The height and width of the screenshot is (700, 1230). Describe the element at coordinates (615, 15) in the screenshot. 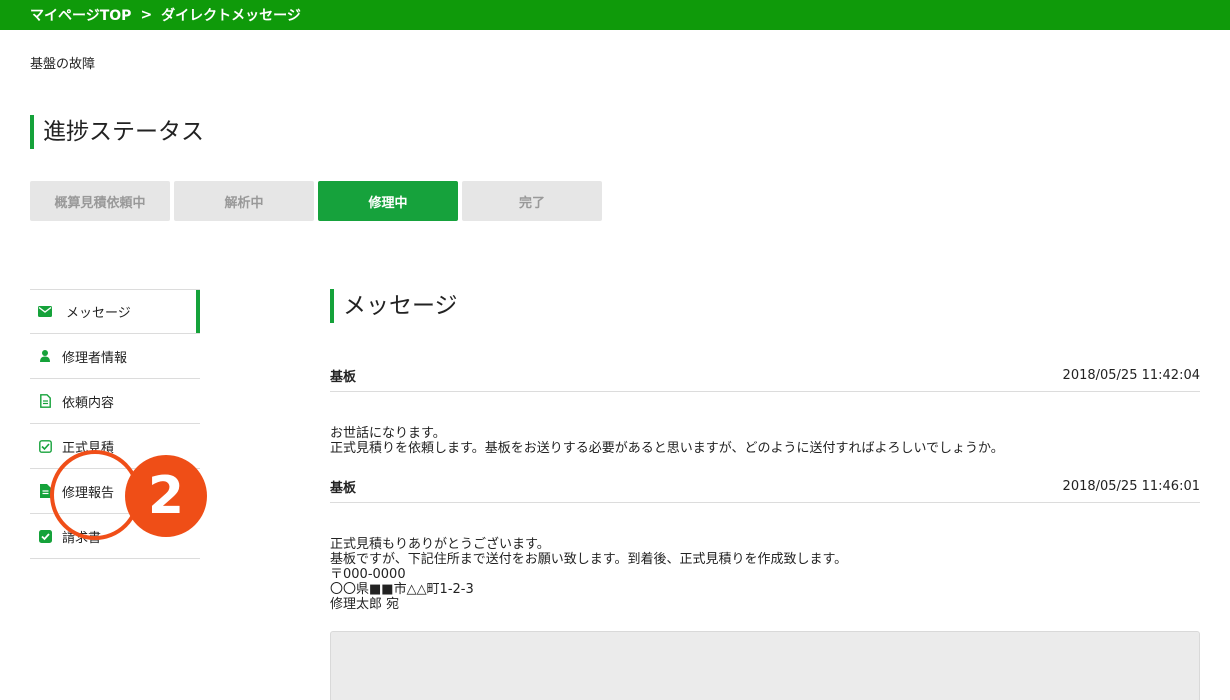

I see `breadcrumb: マイページTOP > ダイレクトメッセージ` at that location.